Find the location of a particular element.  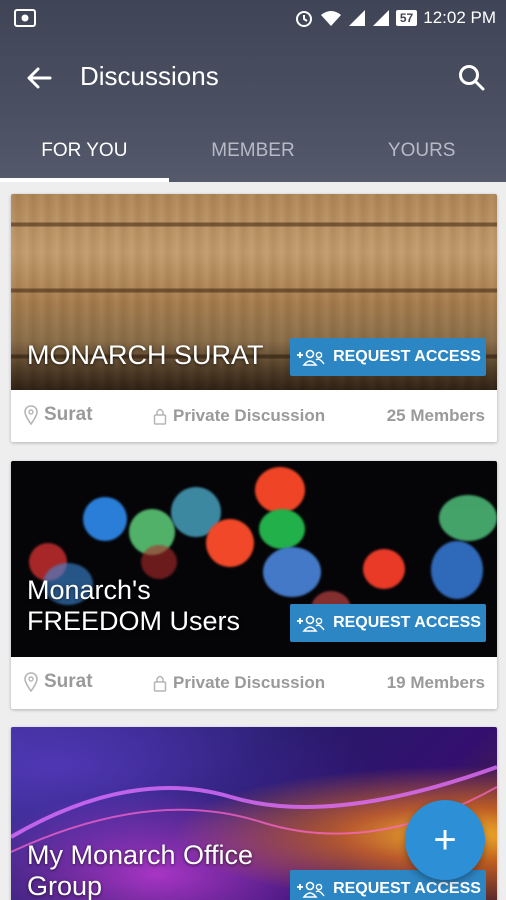

card-title: MONARCH SURAT is located at coordinates (145, 355).